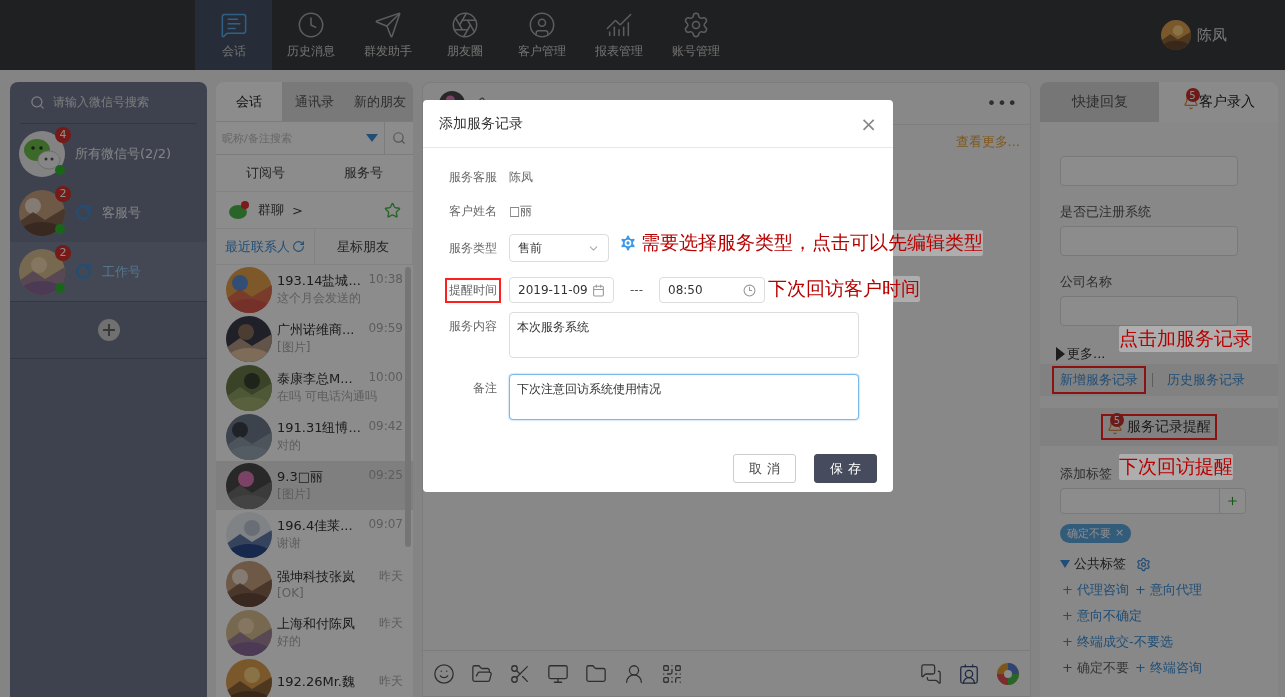  What do you see at coordinates (931, 673) in the screenshot?
I see `messages-icon` at bounding box center [931, 673].